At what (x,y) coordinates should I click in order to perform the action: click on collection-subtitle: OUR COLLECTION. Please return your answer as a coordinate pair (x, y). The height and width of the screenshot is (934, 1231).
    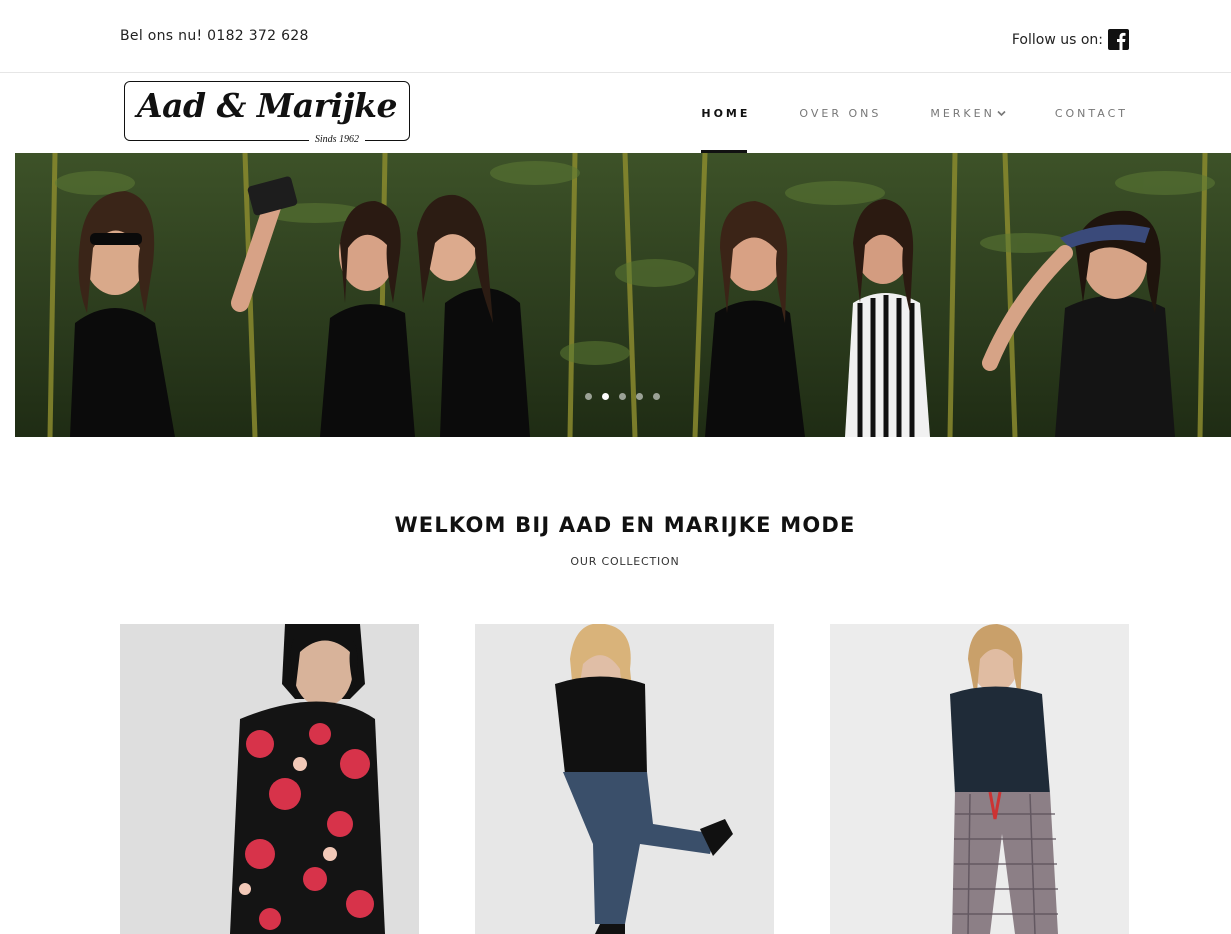
    Looking at the image, I should click on (625, 561).